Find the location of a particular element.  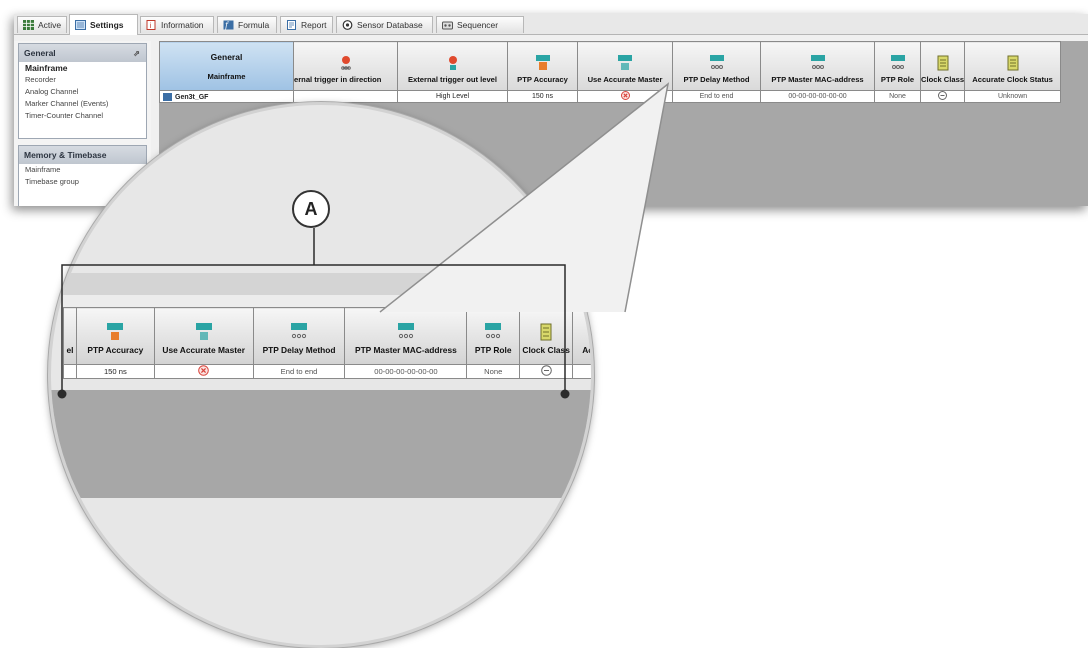

cell-ptp-accuracy: 150 ns is located at coordinates (542, 96).